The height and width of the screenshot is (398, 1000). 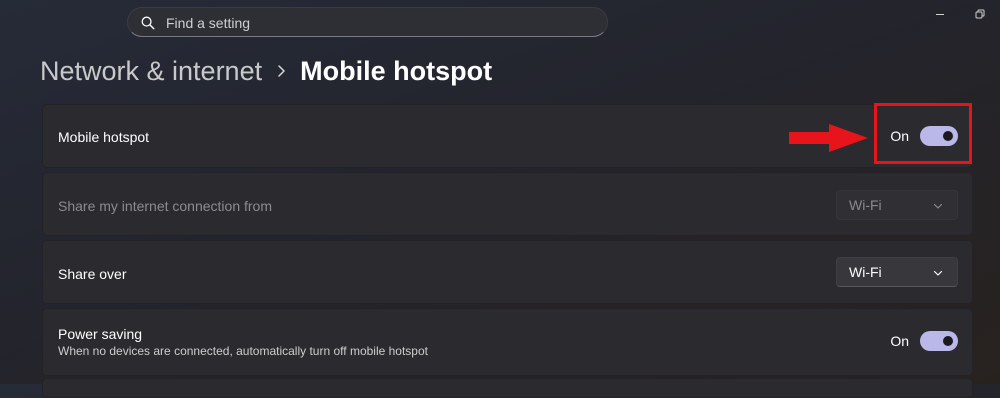 What do you see at coordinates (396, 70) in the screenshot?
I see `page-title: Mobile hotspot` at bounding box center [396, 70].